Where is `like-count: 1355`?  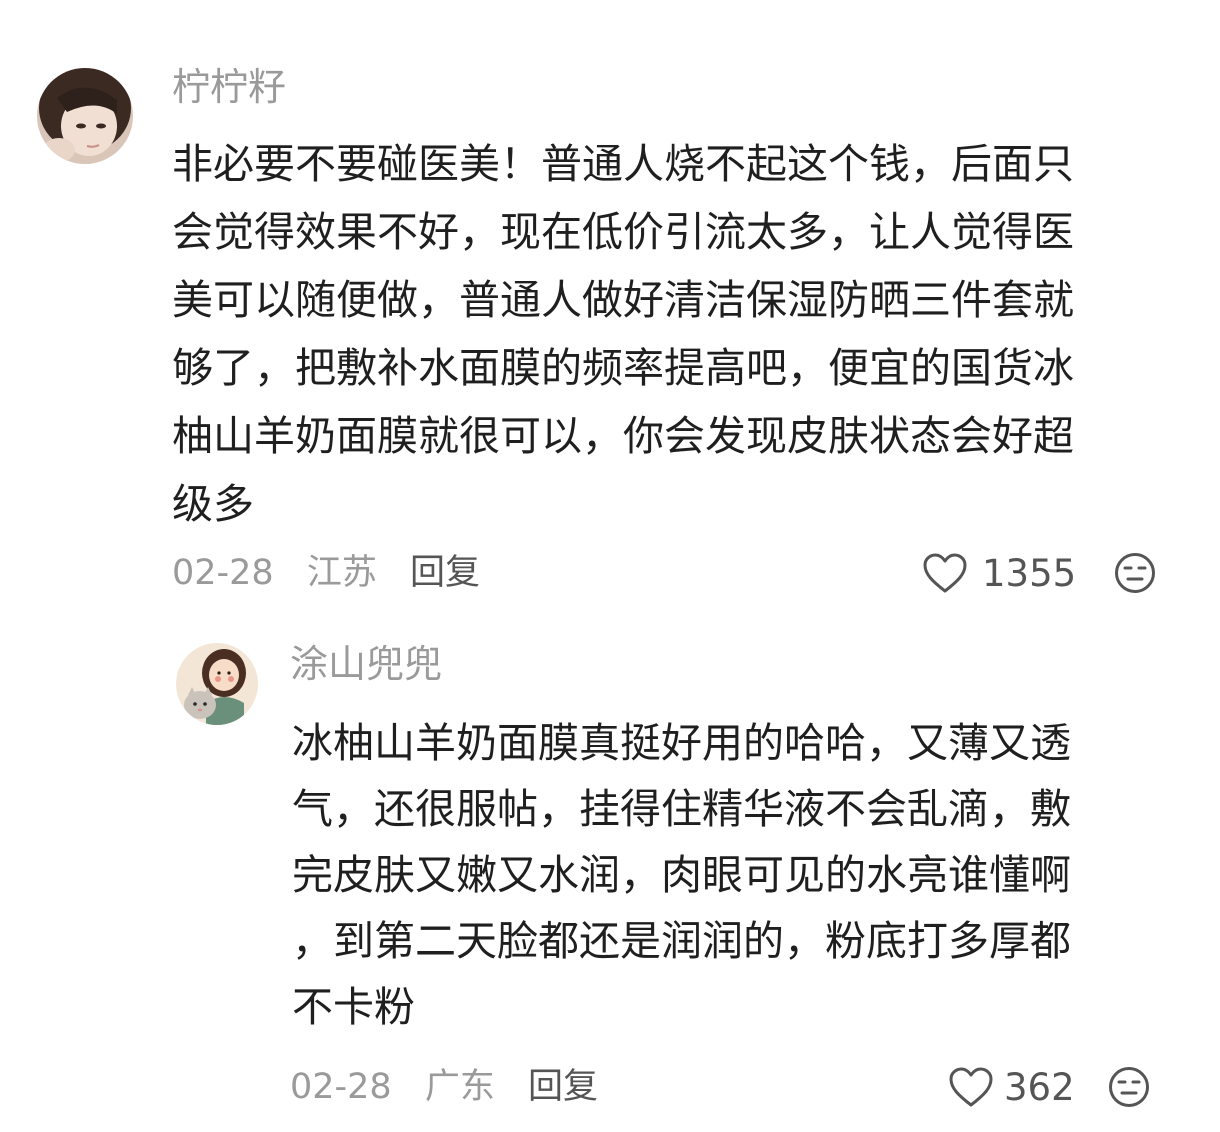 like-count: 1355 is located at coordinates (1029, 573).